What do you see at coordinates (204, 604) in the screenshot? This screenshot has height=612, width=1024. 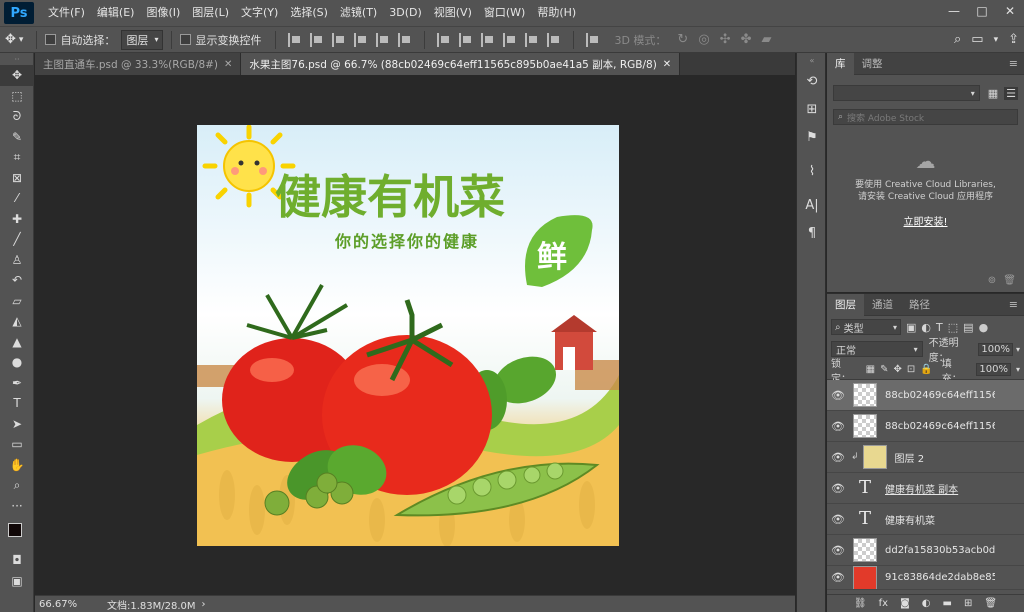 I see `chevron-right-icon: ›` at bounding box center [204, 604].